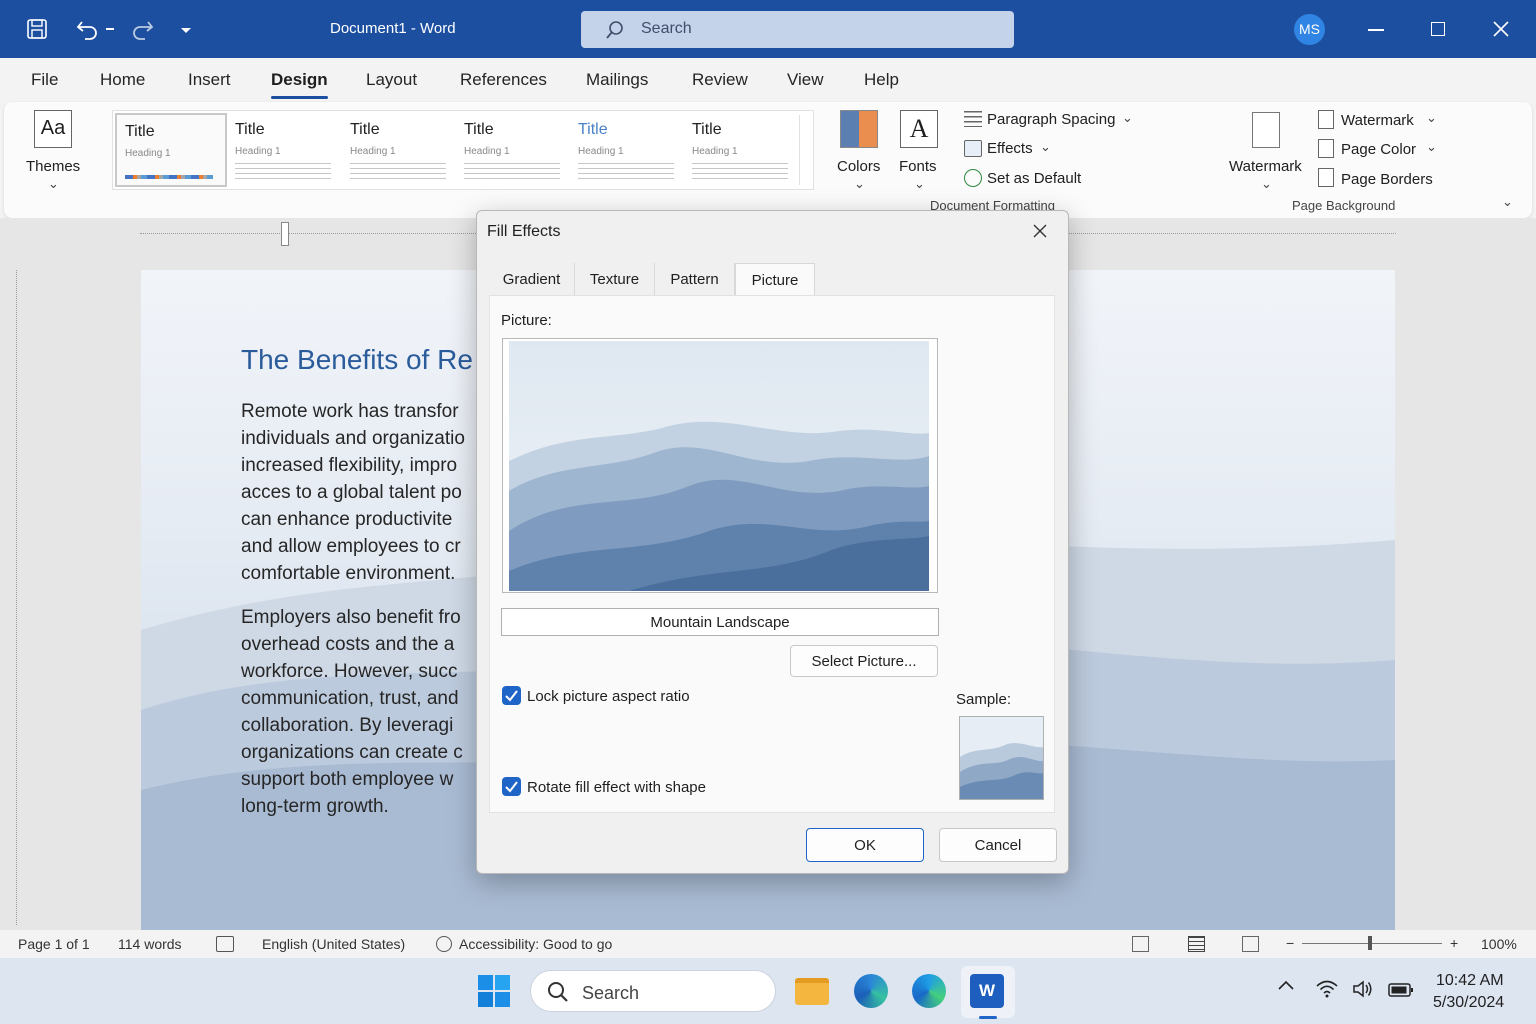 This screenshot has width=1536, height=1024. I want to click on collapse-ribbon-icon: ⌄, so click(1507, 202).